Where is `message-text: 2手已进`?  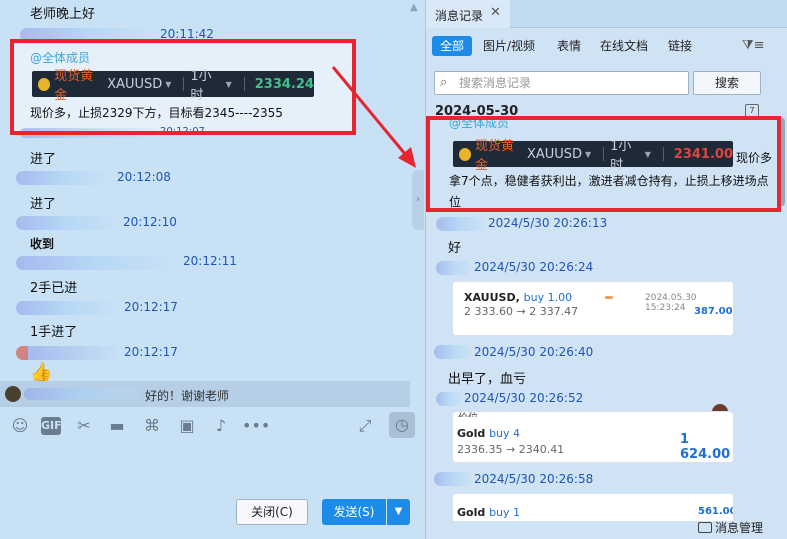 message-text: 2手已进 is located at coordinates (54, 288).